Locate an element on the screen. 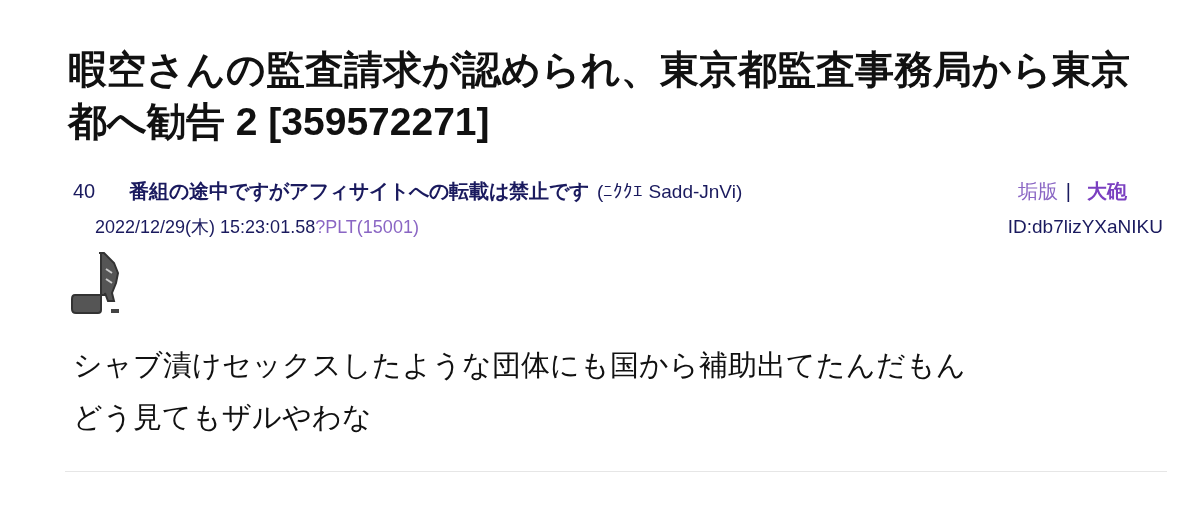  post-link: 大砲 is located at coordinates (1107, 191).